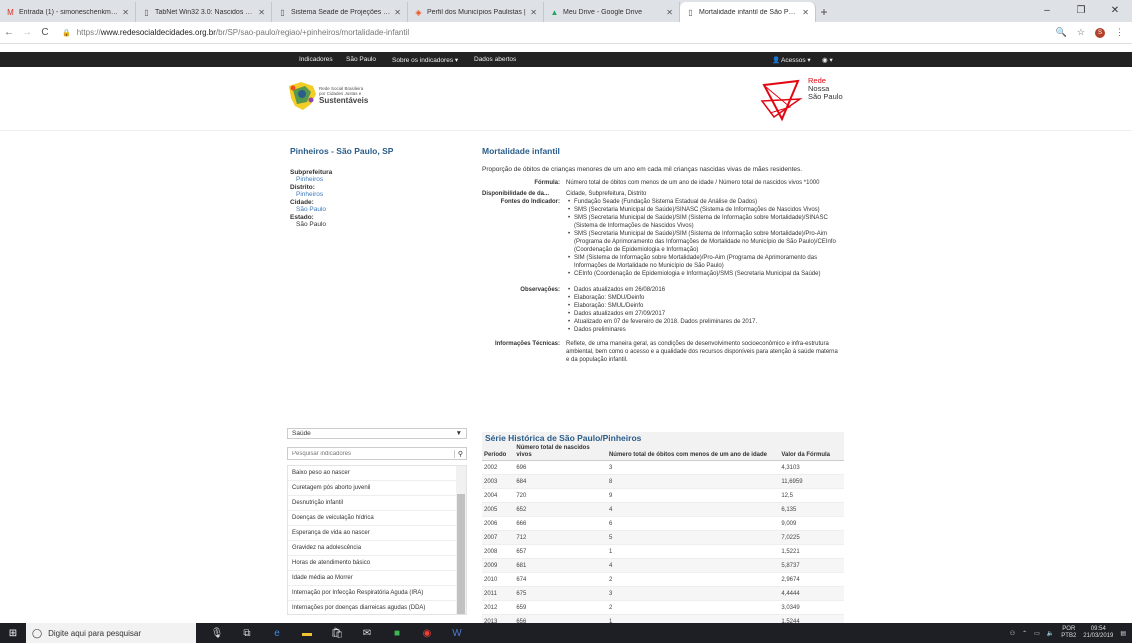 Image resolution: width=1132 pixels, height=643 pixels. What do you see at coordinates (9, 32) in the screenshot?
I see `back-icon: ←` at bounding box center [9, 32].